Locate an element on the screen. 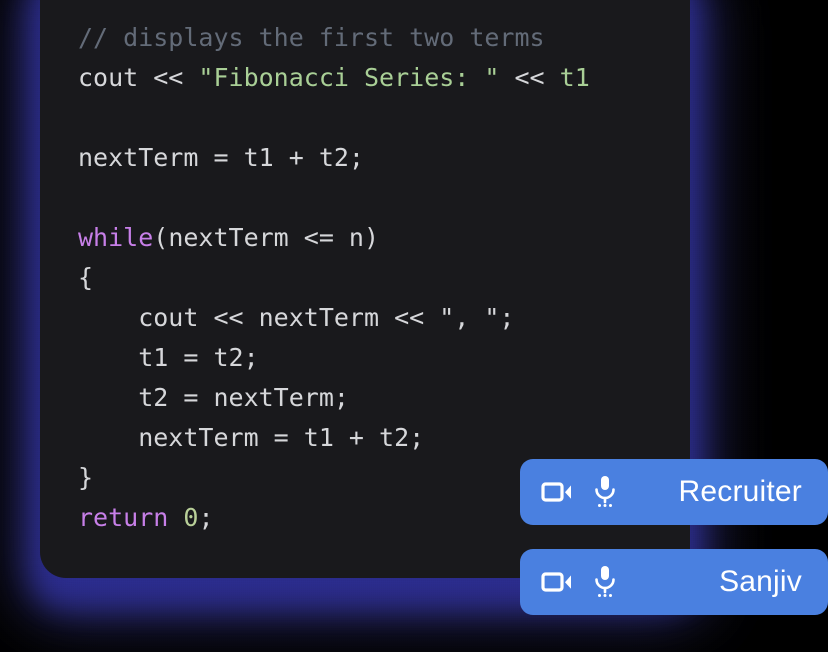  code-token: } is located at coordinates (86, 477).